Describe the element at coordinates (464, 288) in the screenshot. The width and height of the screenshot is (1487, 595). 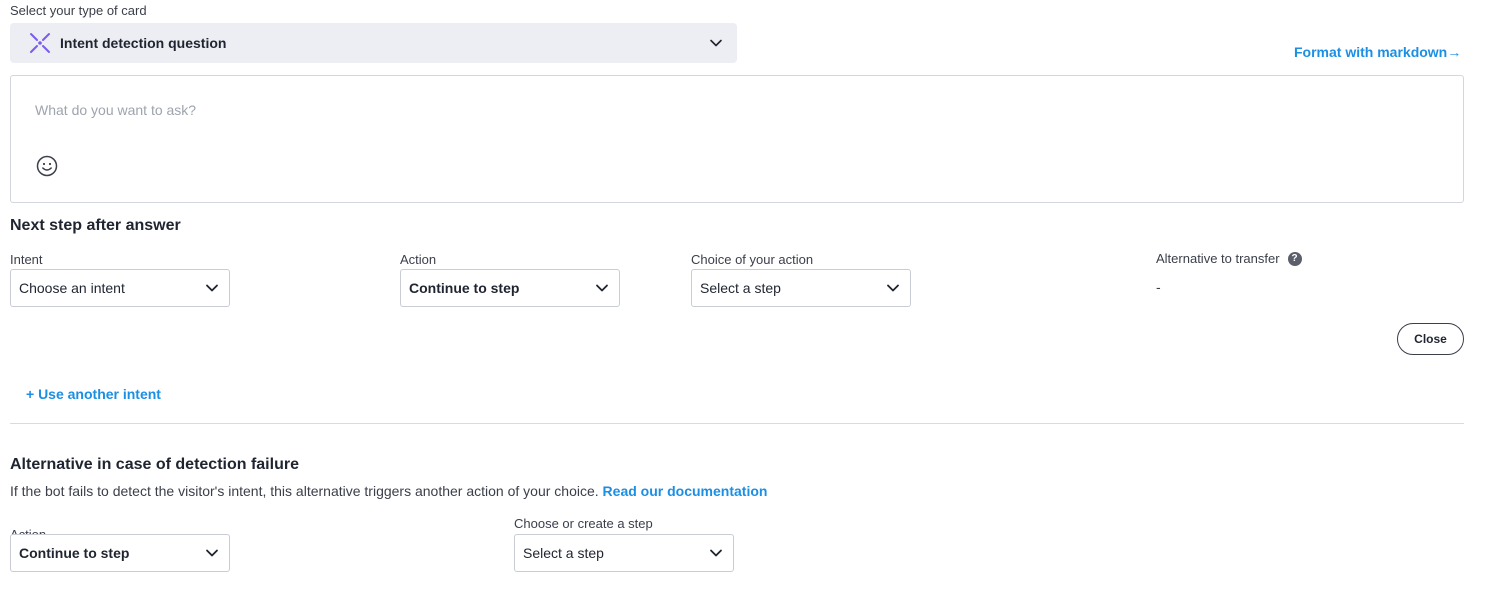
I see `action-value: Continue to step` at that location.